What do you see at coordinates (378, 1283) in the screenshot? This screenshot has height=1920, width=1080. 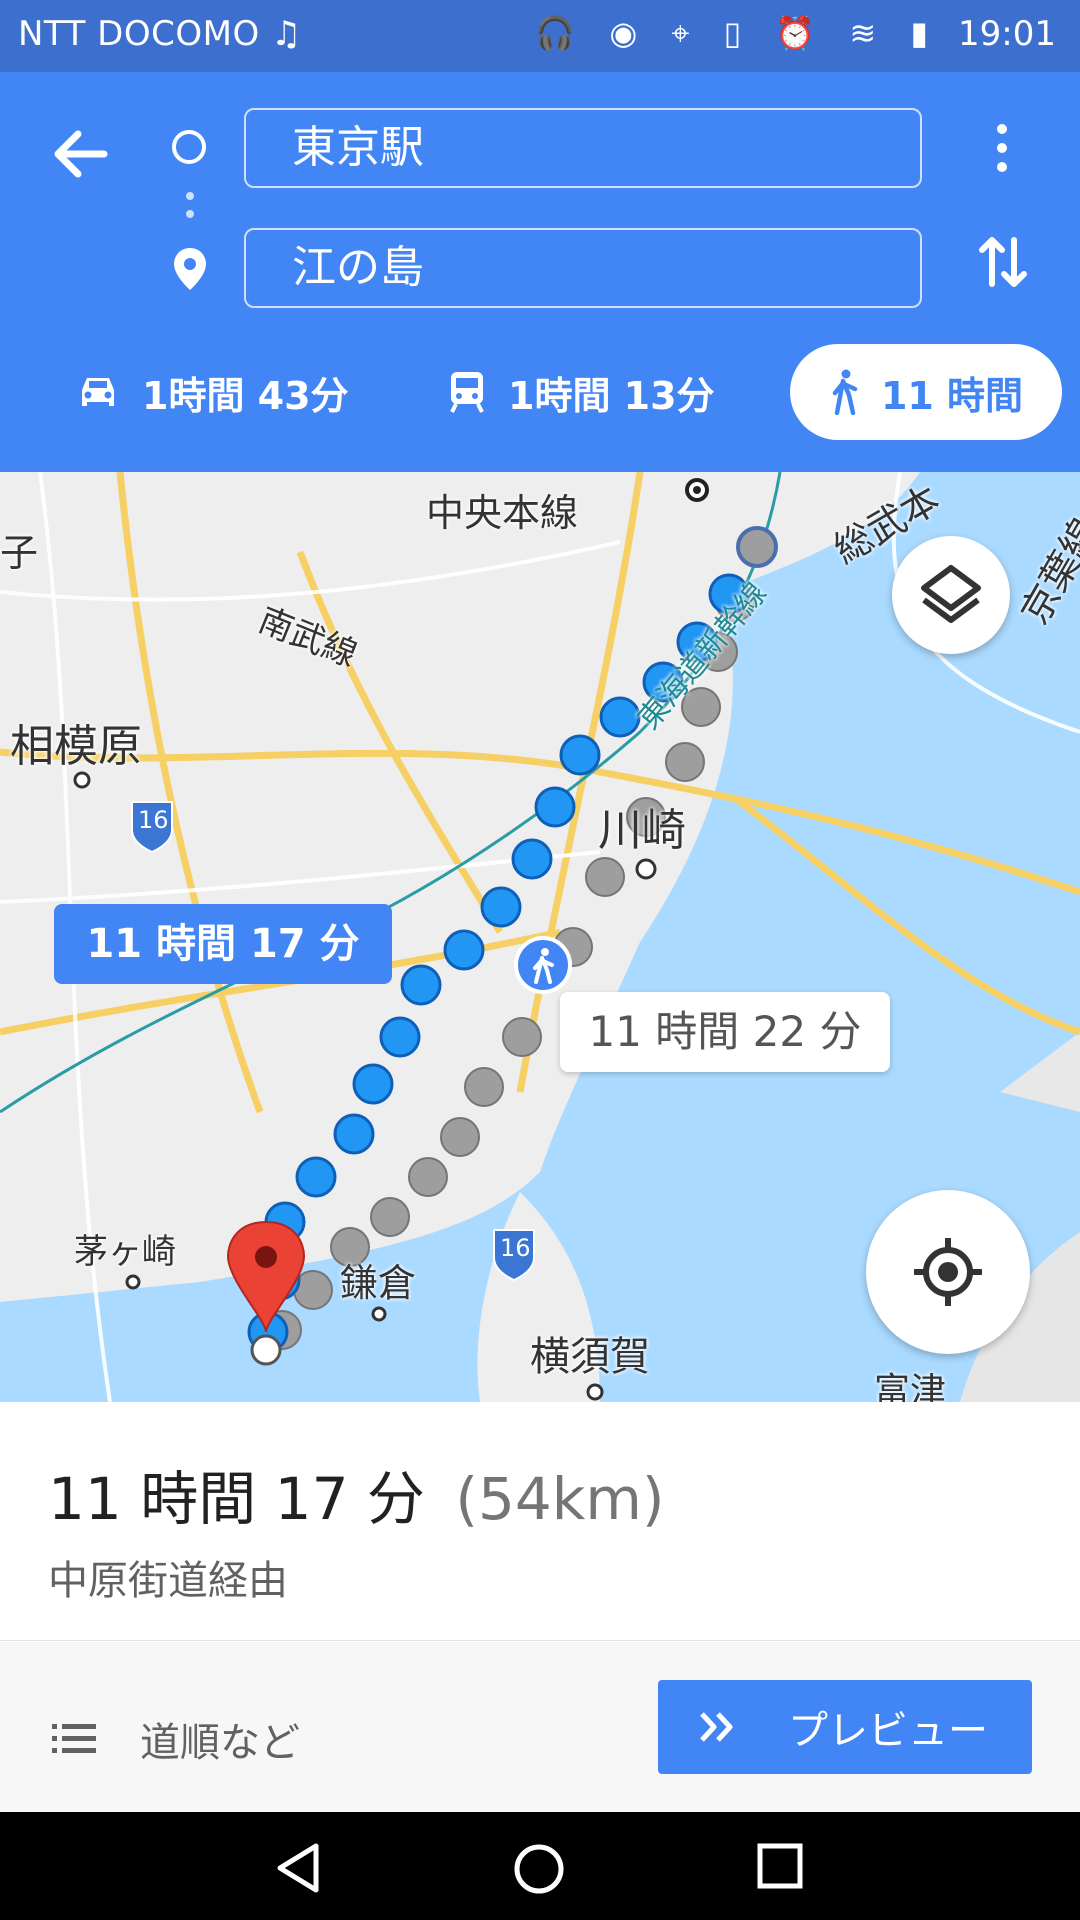 I see `map-label-kamakura: 鎌倉` at bounding box center [378, 1283].